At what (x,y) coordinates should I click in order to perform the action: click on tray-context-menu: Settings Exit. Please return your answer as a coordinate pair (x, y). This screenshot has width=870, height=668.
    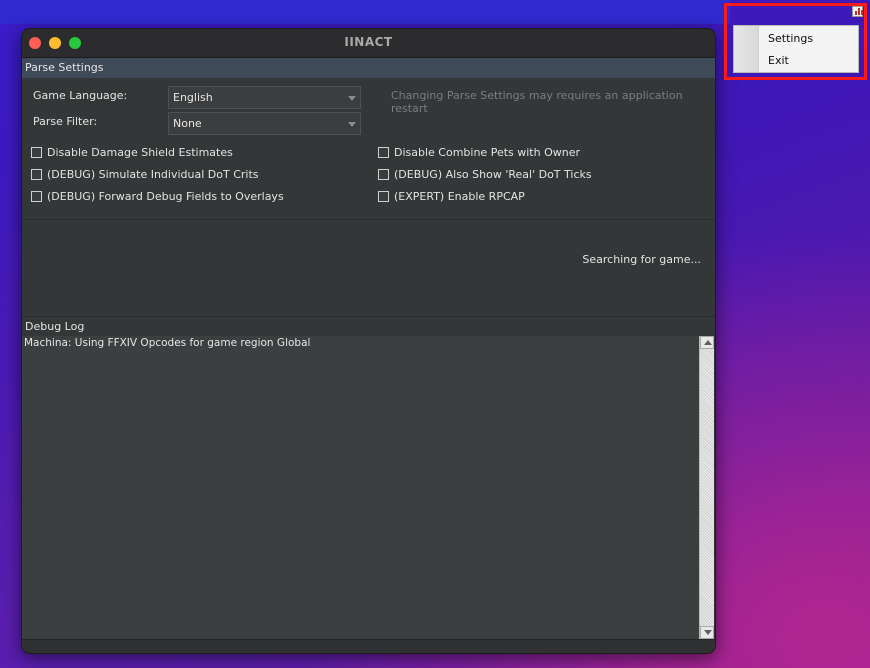
    Looking at the image, I should click on (796, 49).